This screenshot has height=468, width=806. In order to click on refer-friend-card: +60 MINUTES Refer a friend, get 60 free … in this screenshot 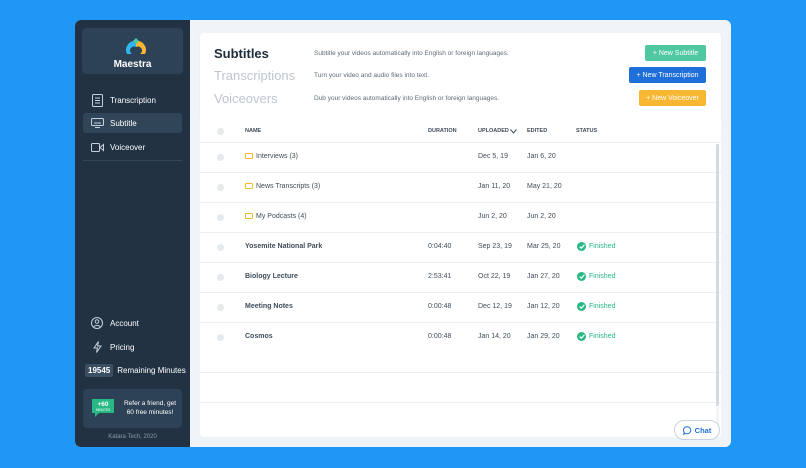, I will do `click(132, 408)`.